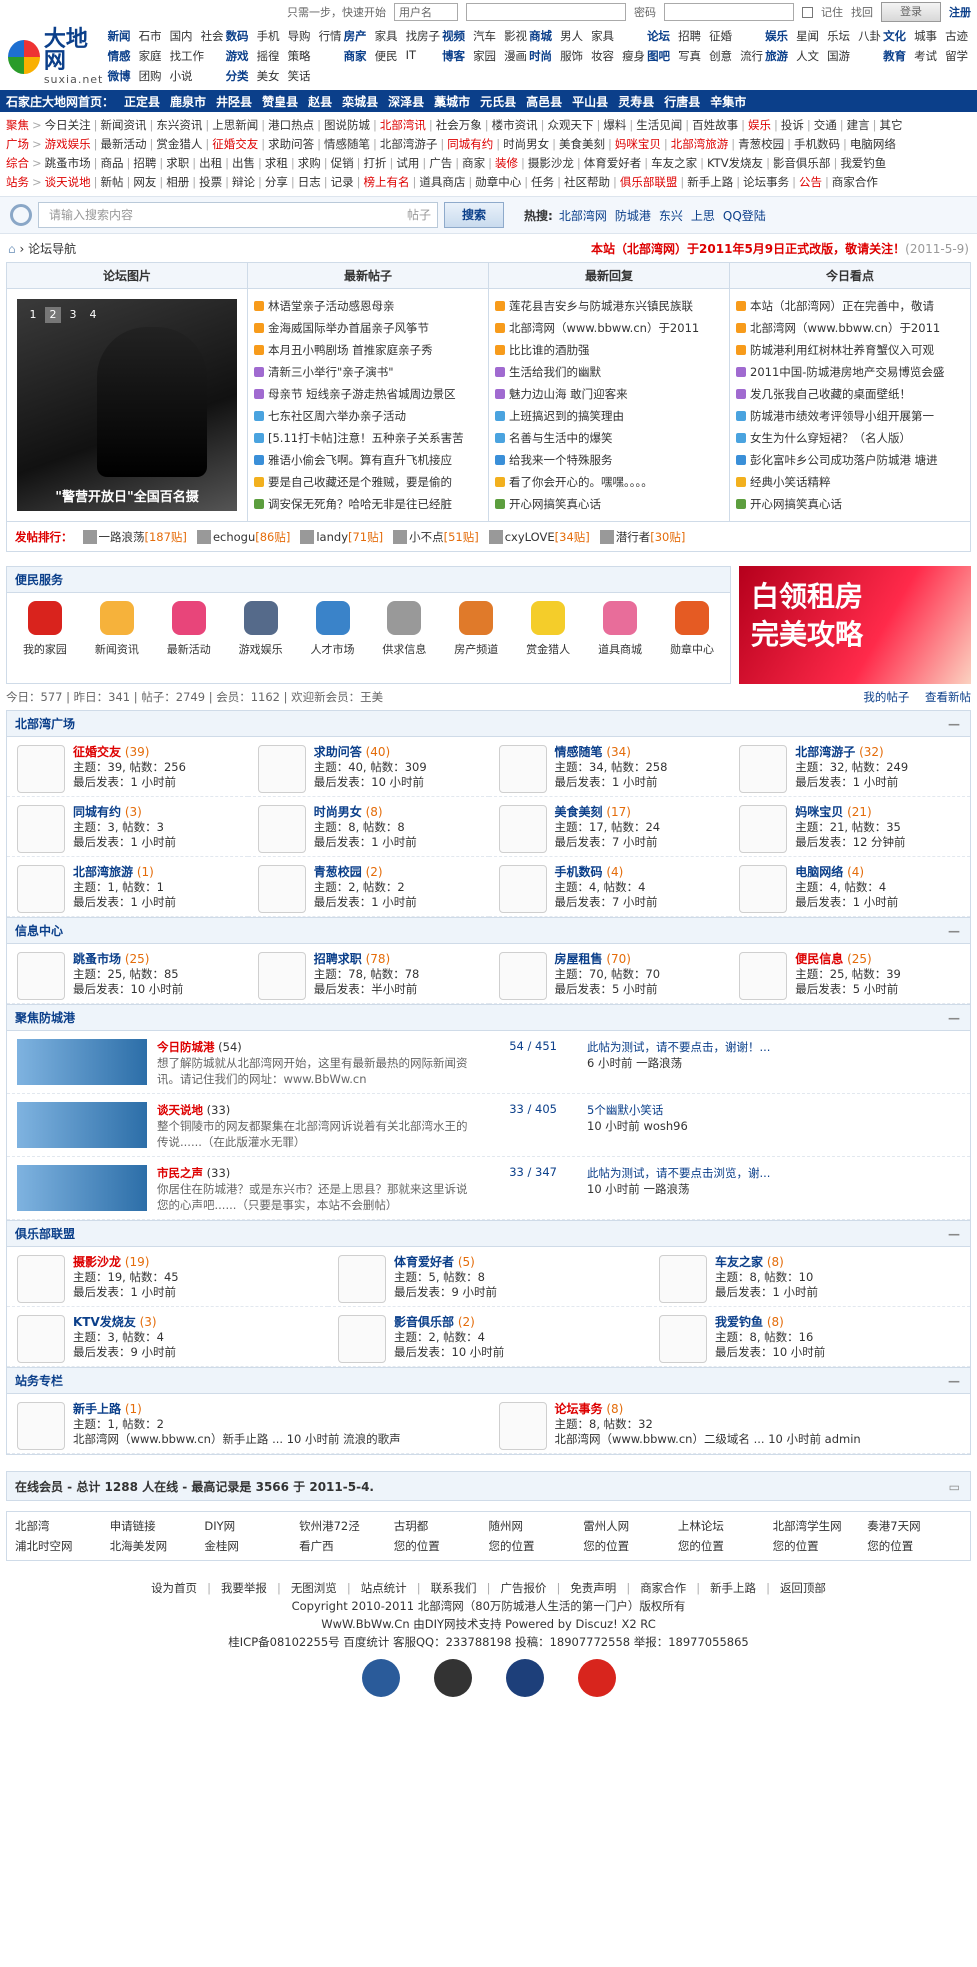 This screenshot has height=1967, width=977. What do you see at coordinates (582, 144) in the screenshot?
I see `category-link: 美食美刻` at bounding box center [582, 144].